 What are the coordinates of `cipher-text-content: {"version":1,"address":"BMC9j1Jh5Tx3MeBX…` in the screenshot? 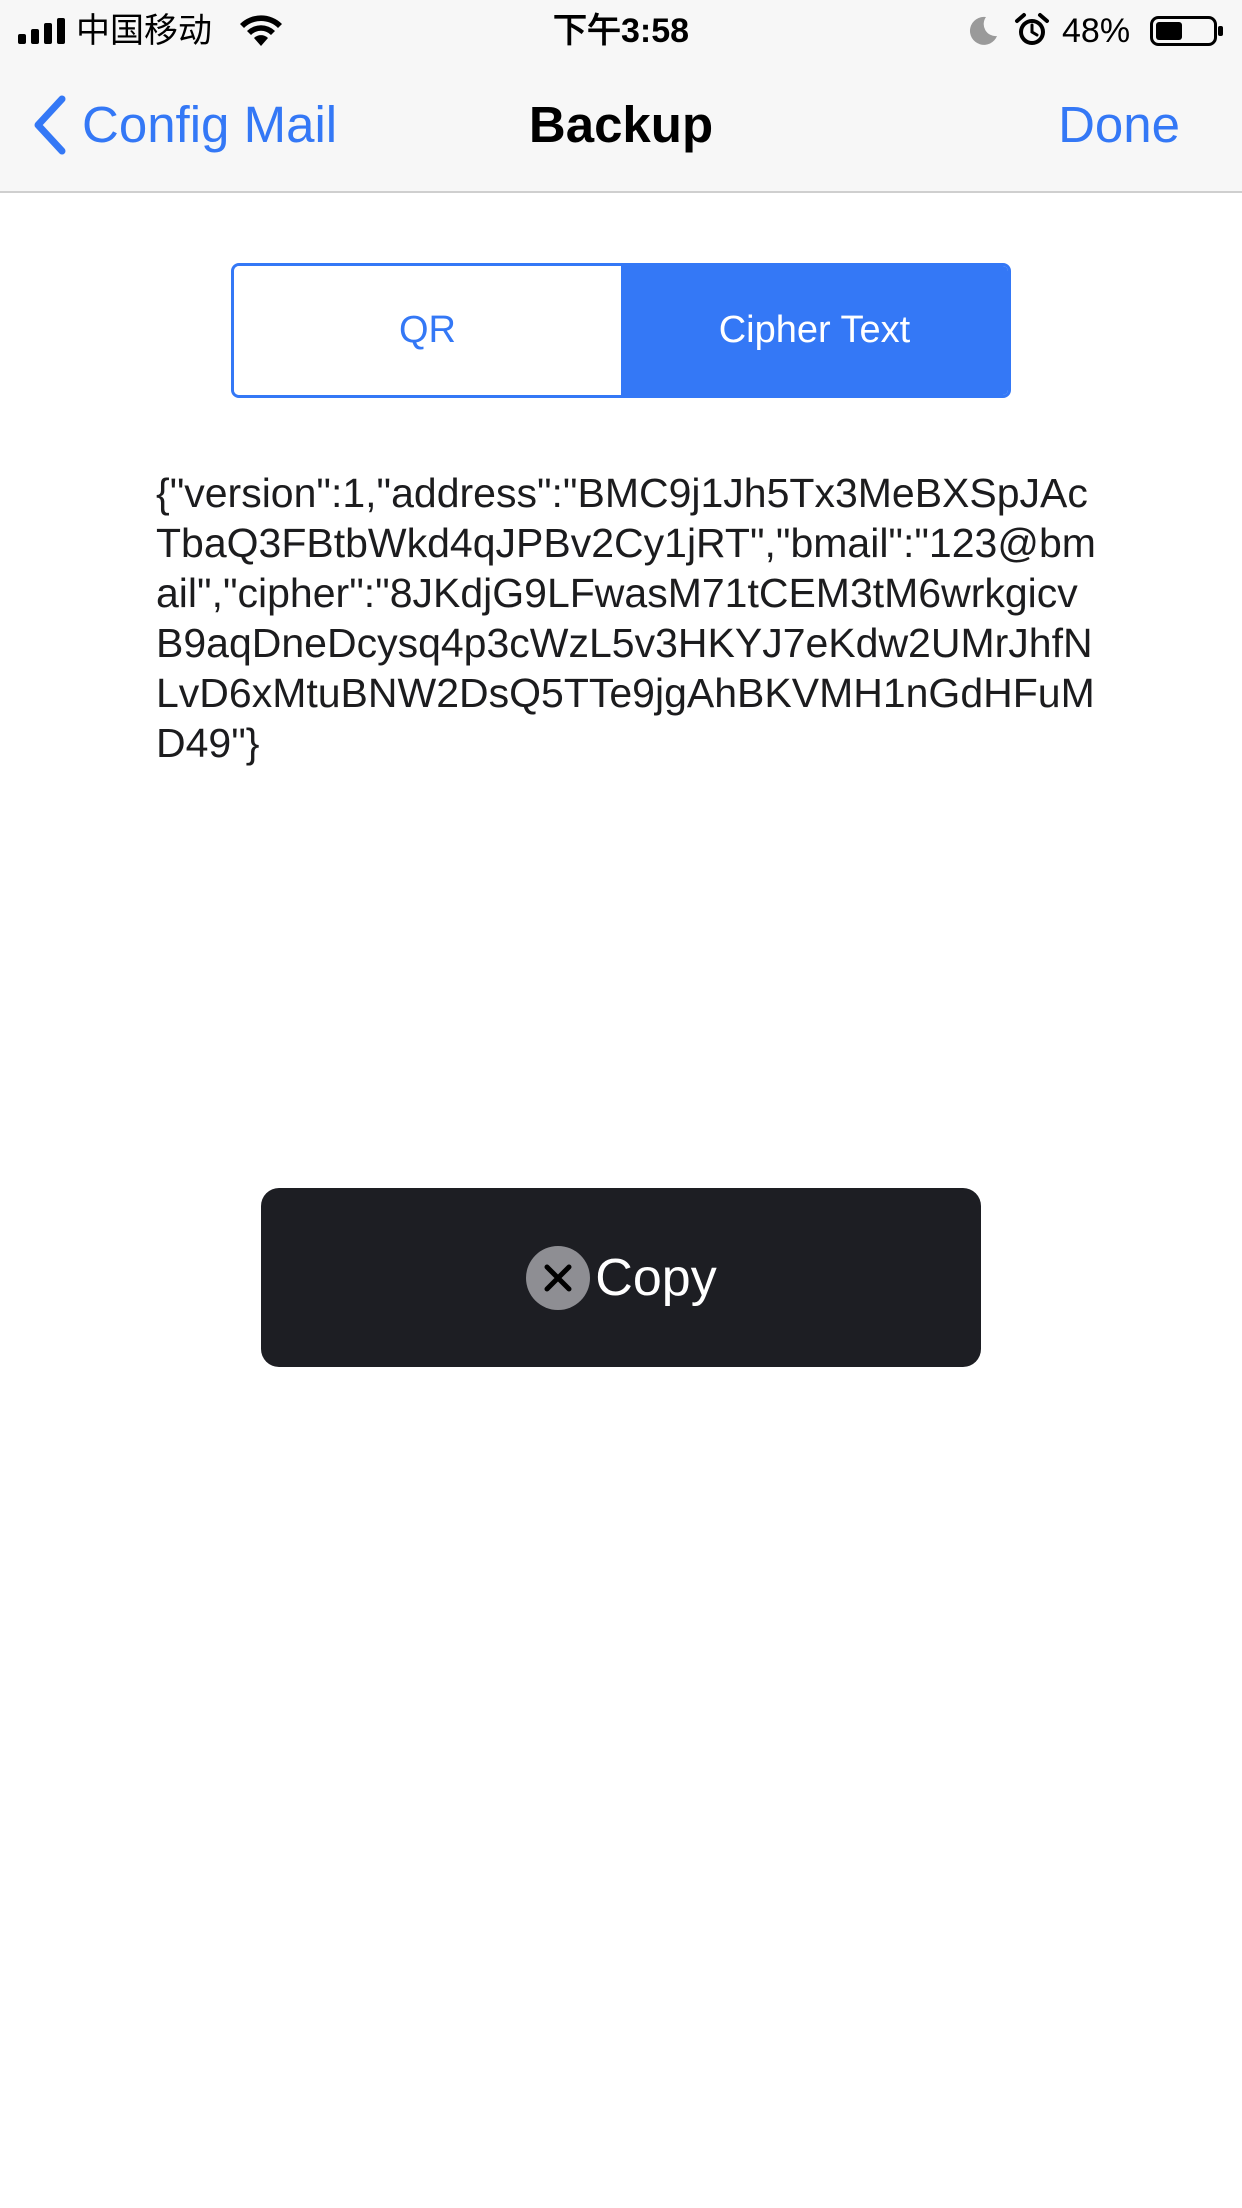 It's located at (626, 618).